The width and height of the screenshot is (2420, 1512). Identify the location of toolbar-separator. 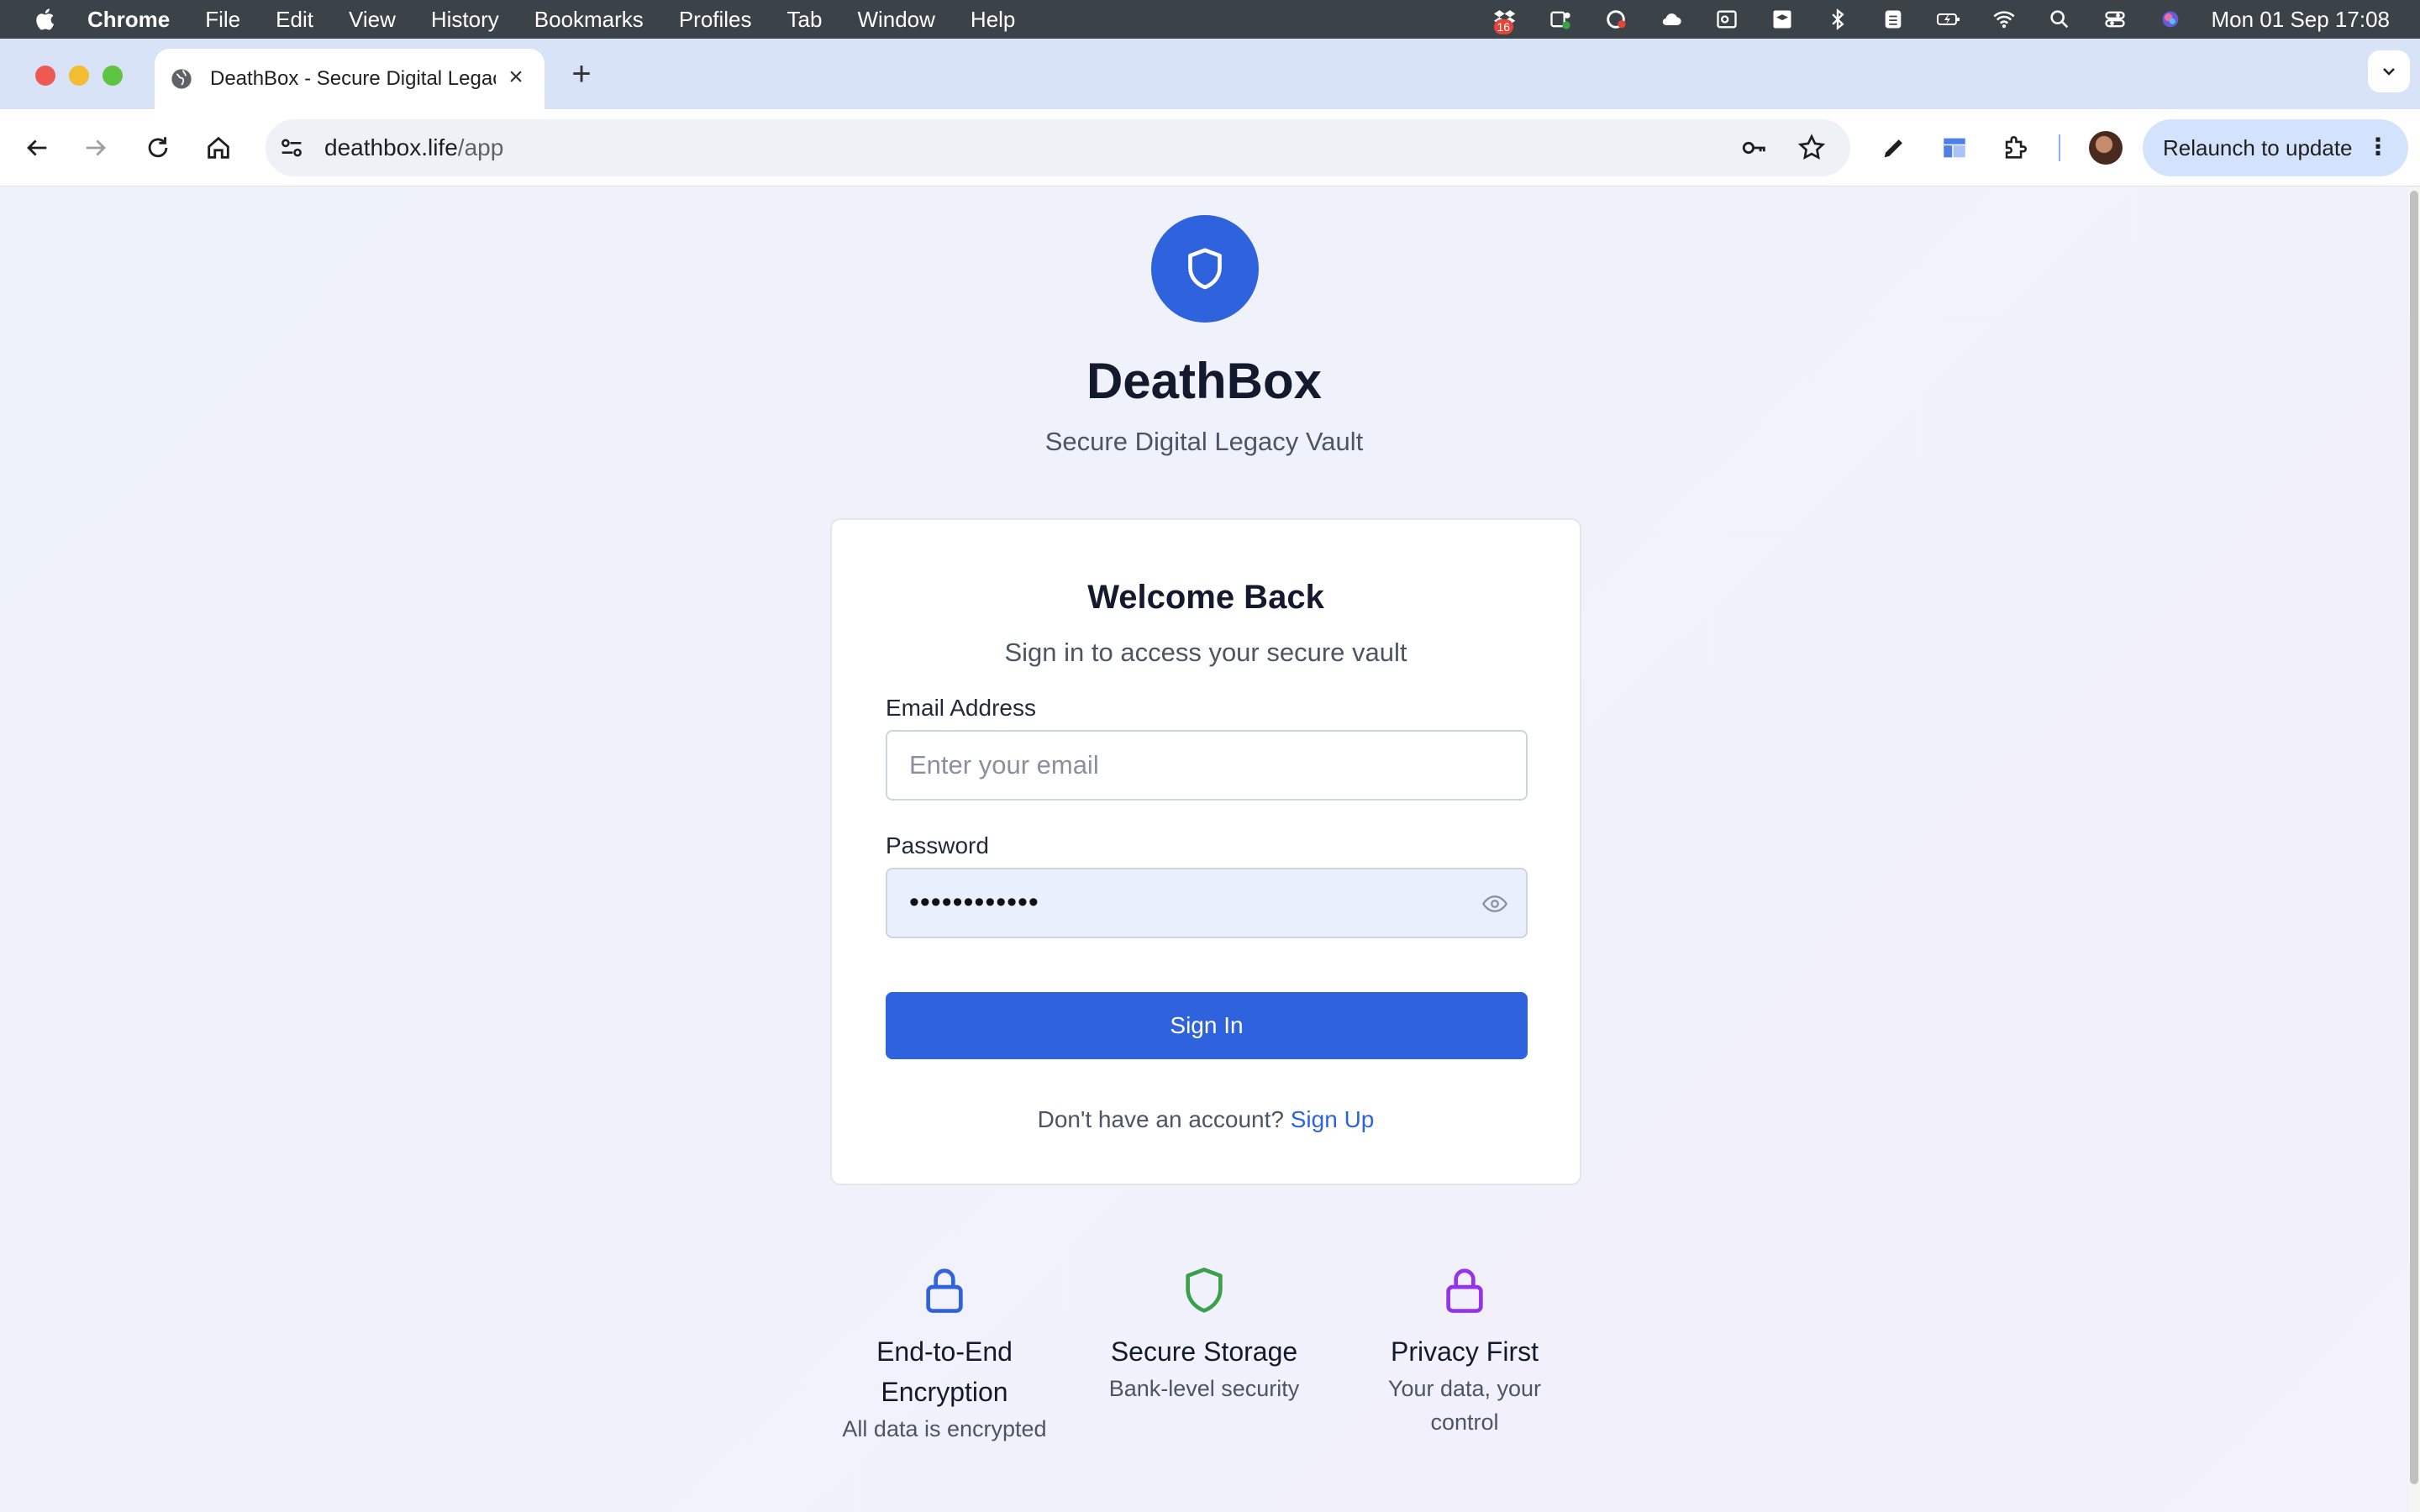
(2059, 147).